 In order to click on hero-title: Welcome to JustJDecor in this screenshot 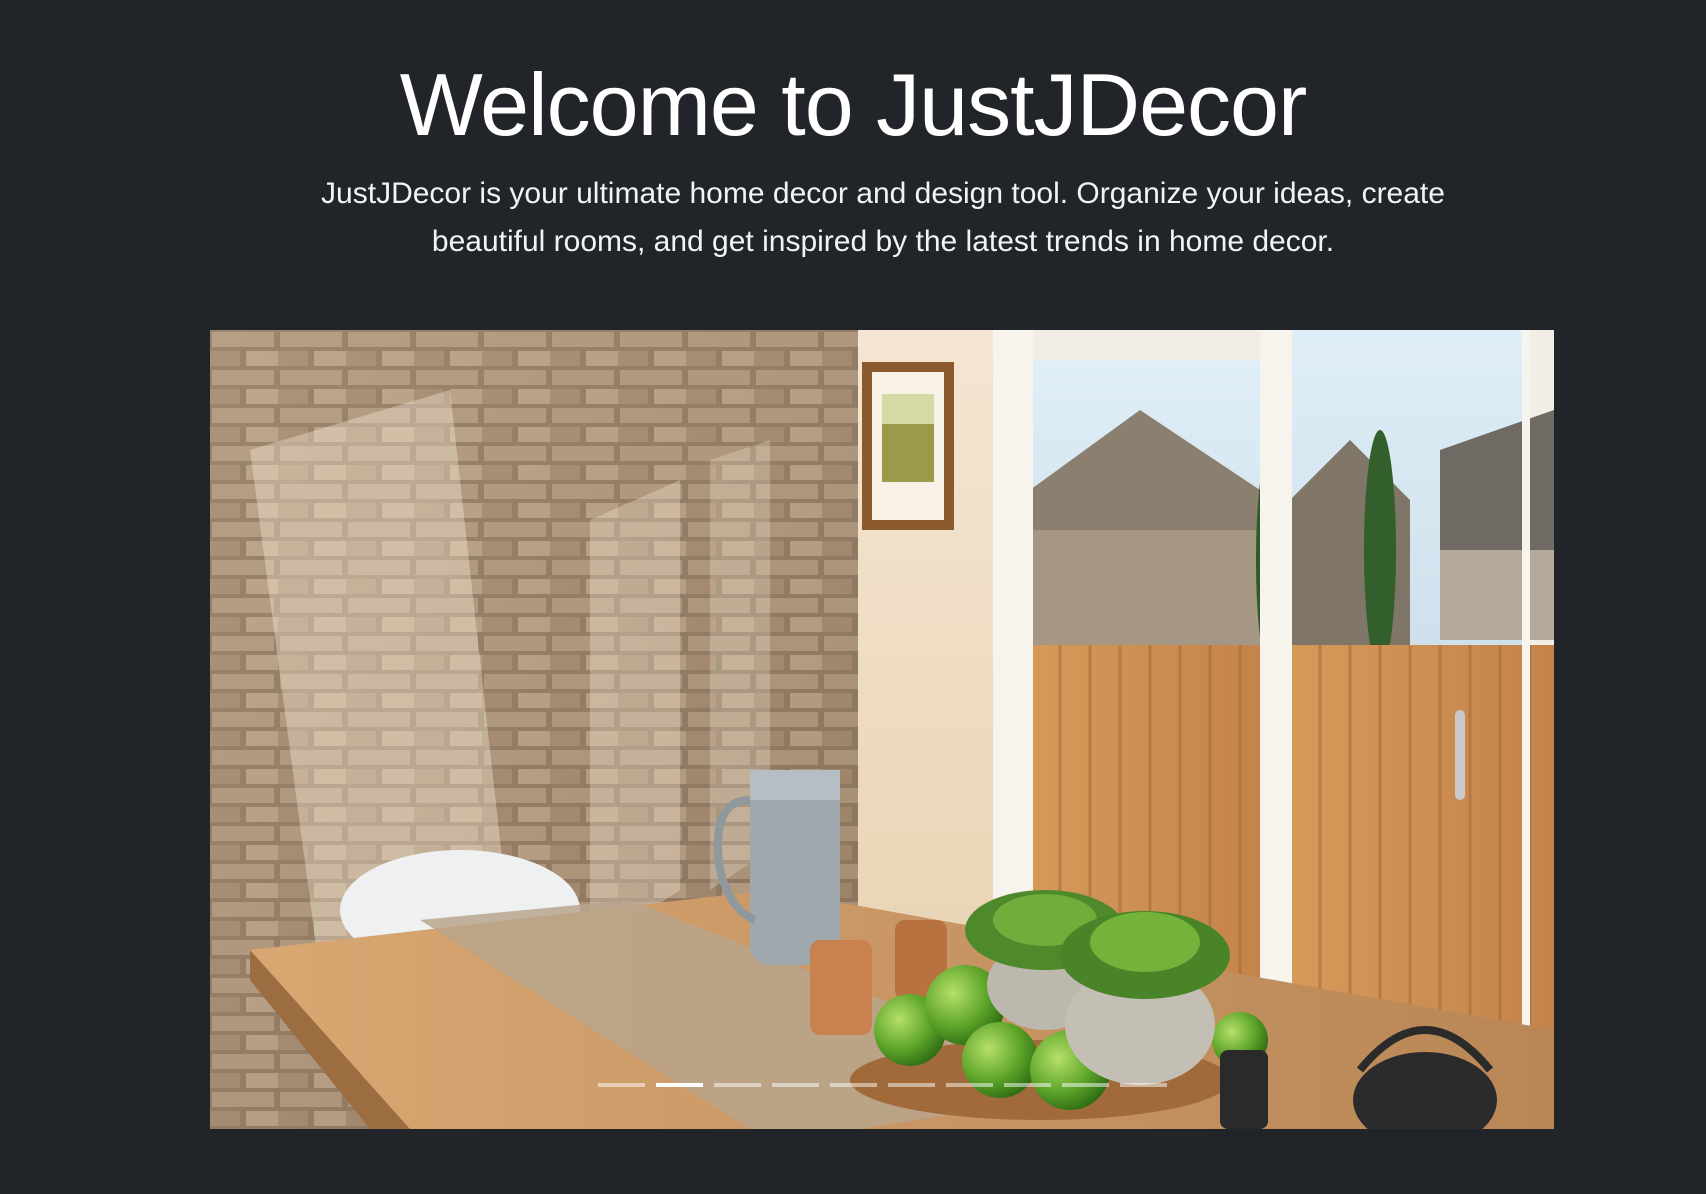, I will do `click(853, 104)`.